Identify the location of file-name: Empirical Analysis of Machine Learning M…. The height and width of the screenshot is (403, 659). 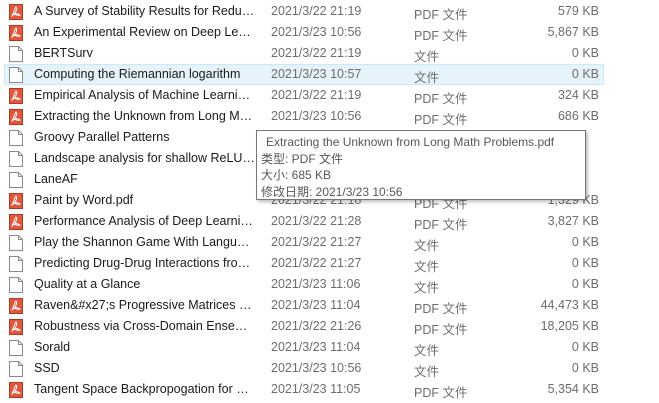
(145, 95).